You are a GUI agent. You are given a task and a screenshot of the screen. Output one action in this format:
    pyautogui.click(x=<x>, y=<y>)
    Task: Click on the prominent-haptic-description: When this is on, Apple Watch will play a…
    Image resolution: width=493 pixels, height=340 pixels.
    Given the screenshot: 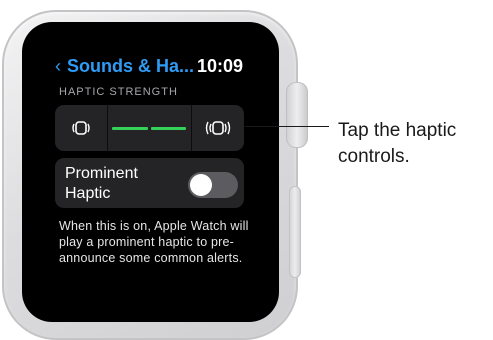 What is the action you would take?
    pyautogui.click(x=154, y=242)
    